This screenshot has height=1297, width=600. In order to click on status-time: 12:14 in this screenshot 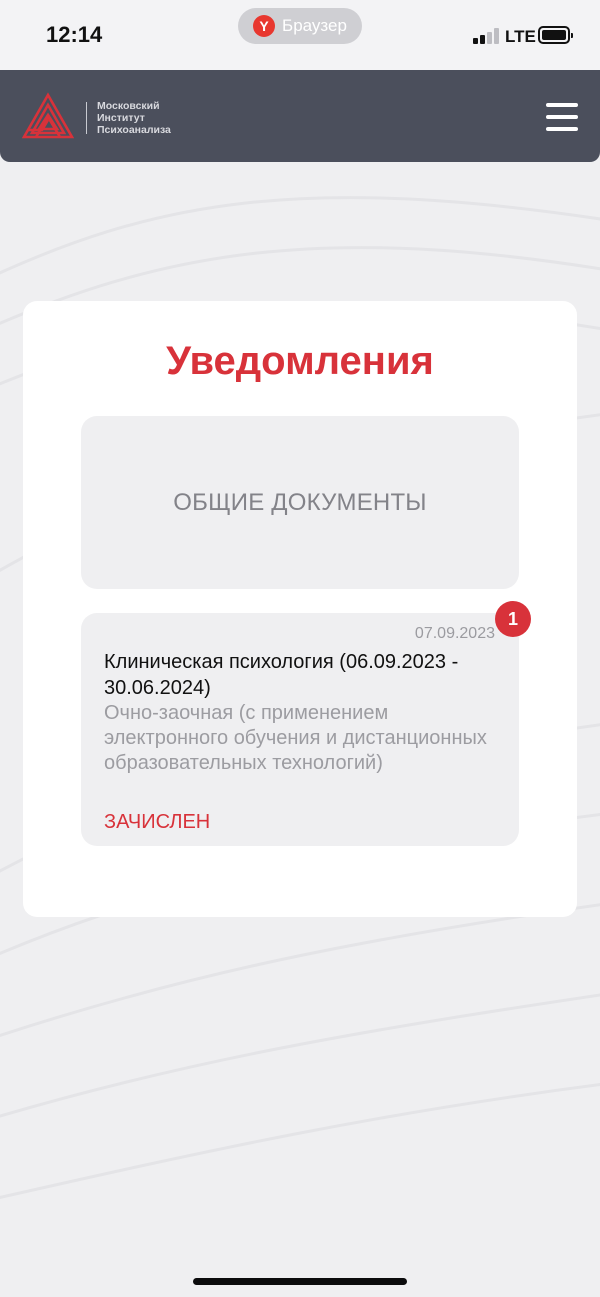, I will do `click(74, 34)`.